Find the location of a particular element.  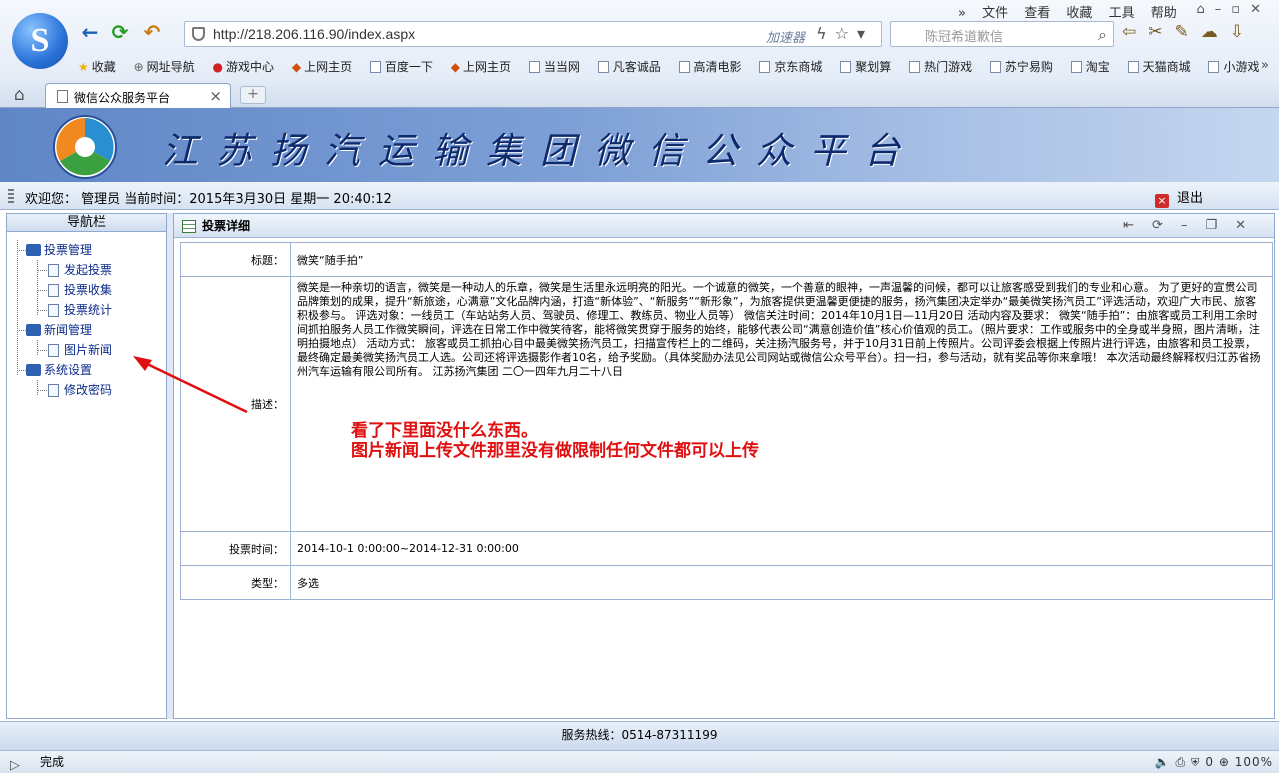

star-icon: ★ is located at coordinates (83, 67).